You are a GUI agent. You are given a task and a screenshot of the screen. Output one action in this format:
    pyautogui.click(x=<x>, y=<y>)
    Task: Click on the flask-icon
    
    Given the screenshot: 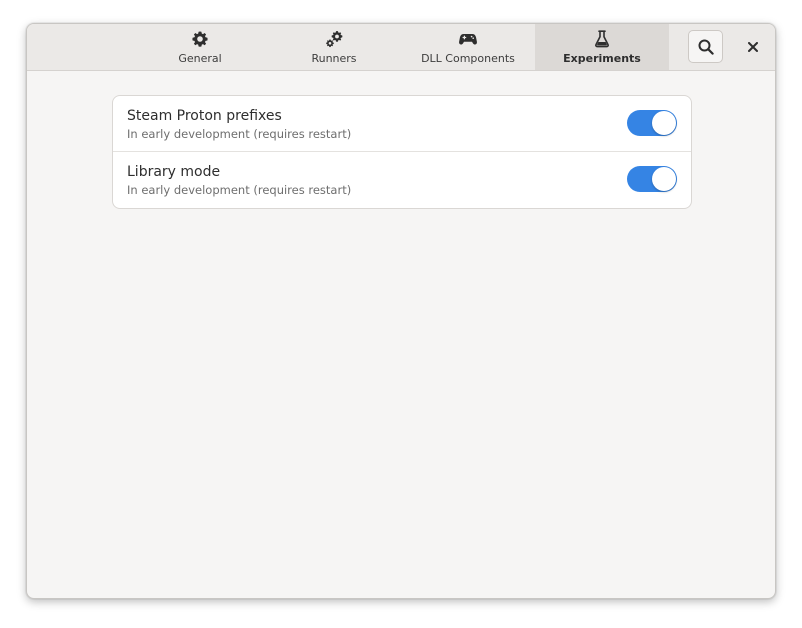 What is the action you would take?
    pyautogui.click(x=602, y=39)
    